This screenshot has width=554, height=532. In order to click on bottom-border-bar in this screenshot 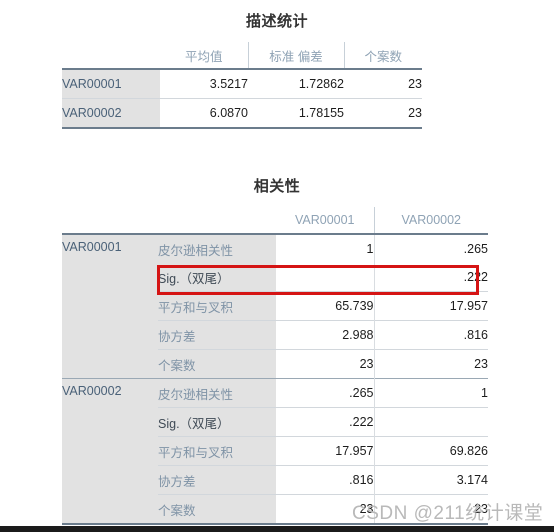, I will do `click(277, 529)`.